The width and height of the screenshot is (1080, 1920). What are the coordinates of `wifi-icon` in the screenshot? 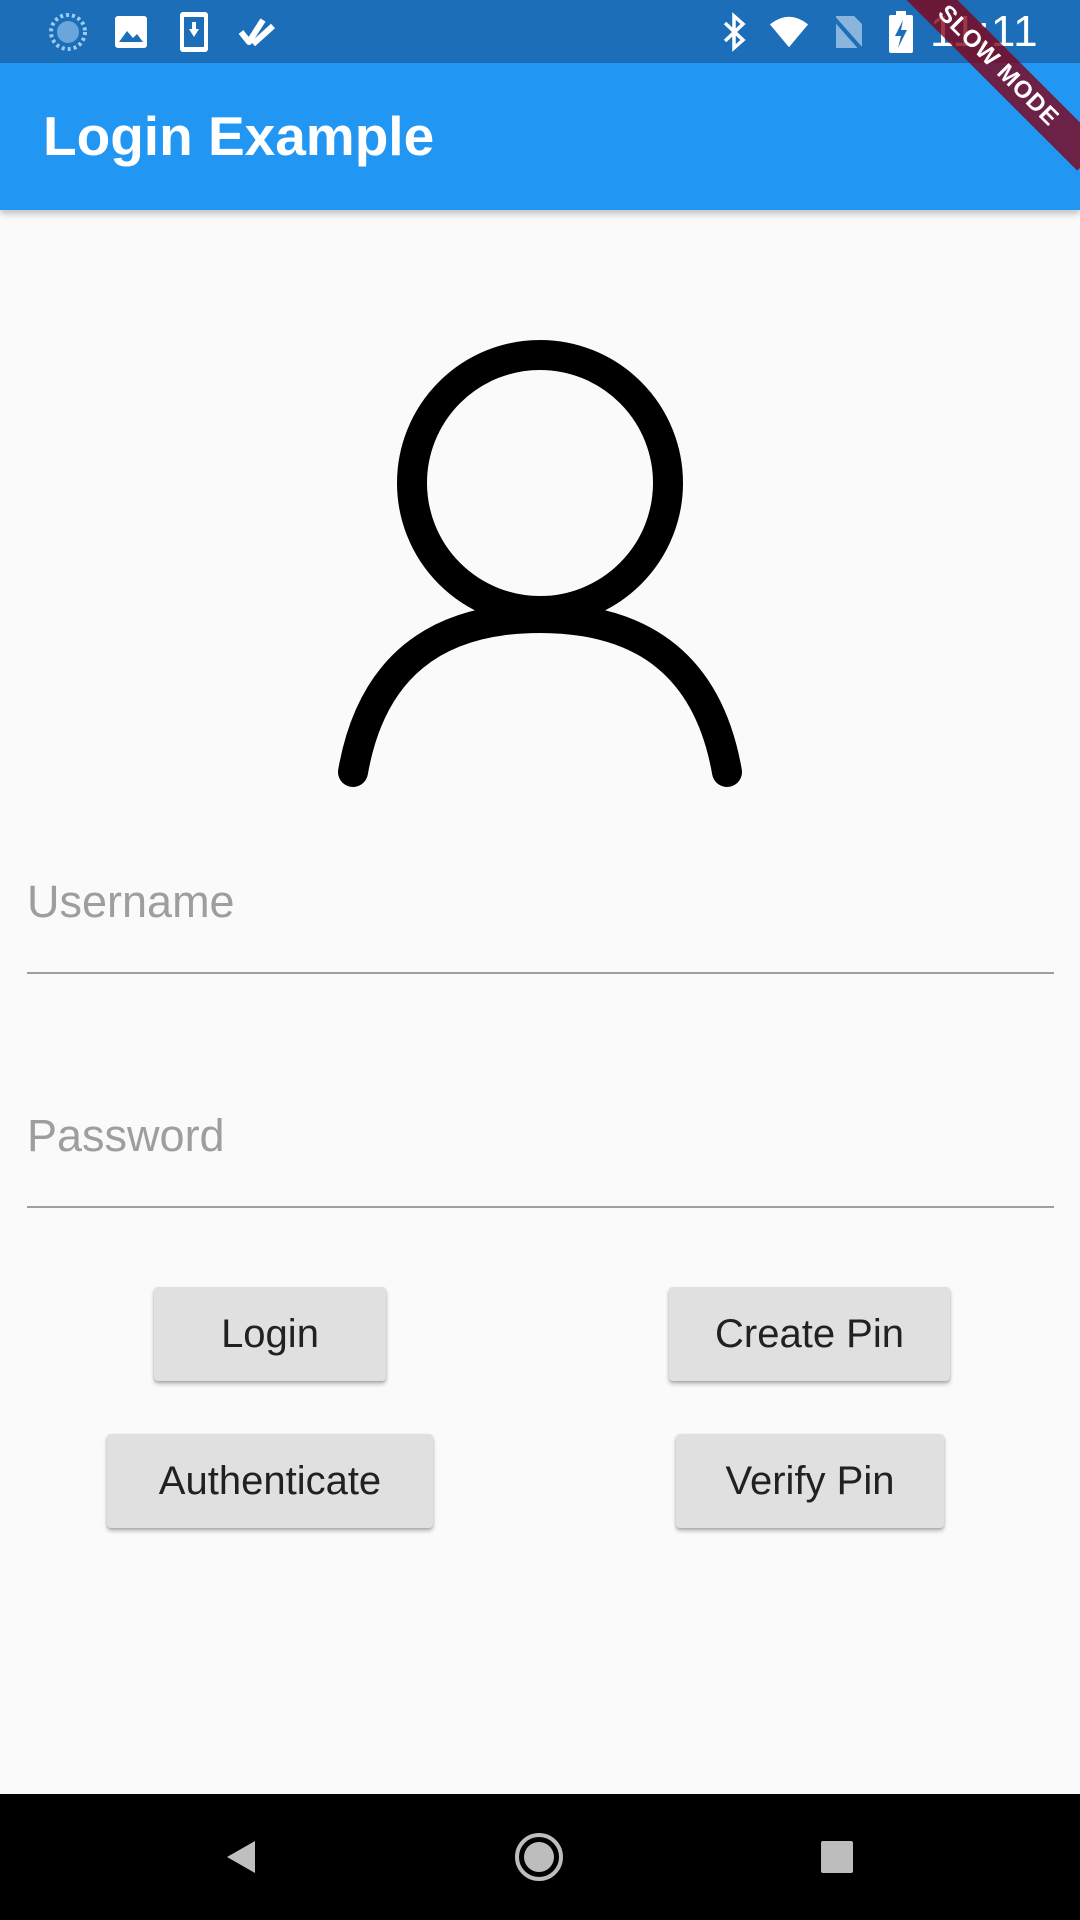 It's located at (789, 32).